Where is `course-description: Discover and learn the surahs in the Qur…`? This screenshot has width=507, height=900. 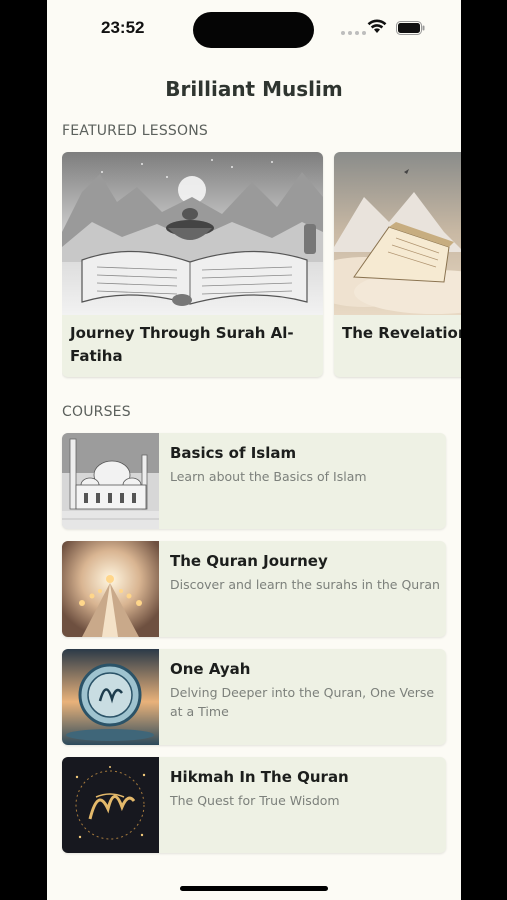
course-description: Discover and learn the surahs in the Qur… is located at coordinates (305, 584).